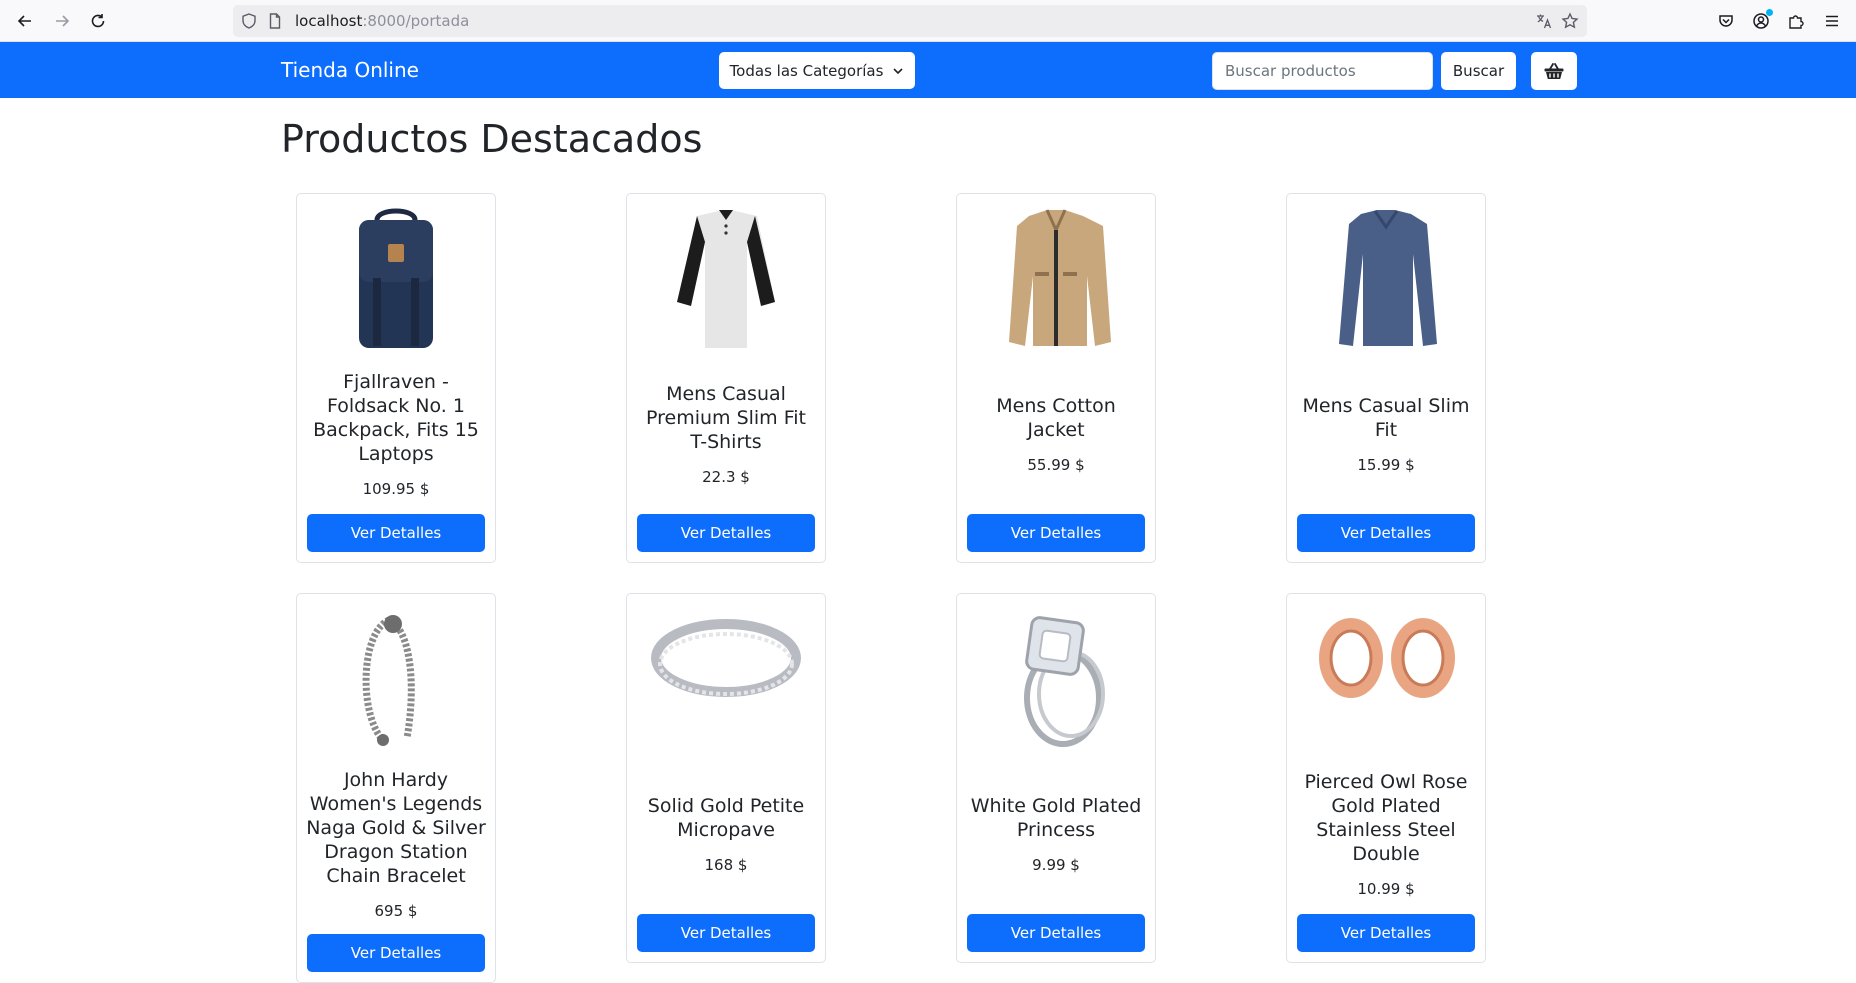  What do you see at coordinates (98, 21) in the screenshot?
I see `reload-icon` at bounding box center [98, 21].